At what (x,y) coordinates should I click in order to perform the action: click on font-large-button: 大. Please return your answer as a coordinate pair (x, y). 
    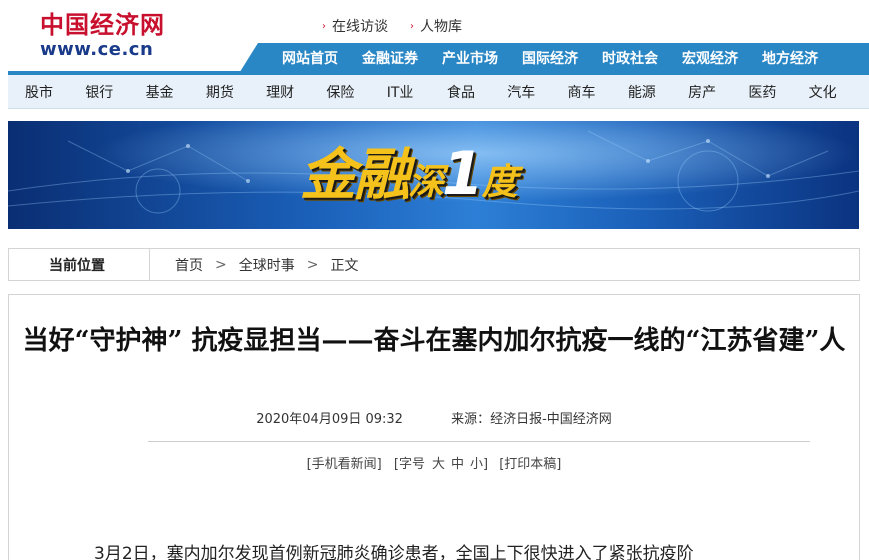
    Looking at the image, I should click on (438, 464).